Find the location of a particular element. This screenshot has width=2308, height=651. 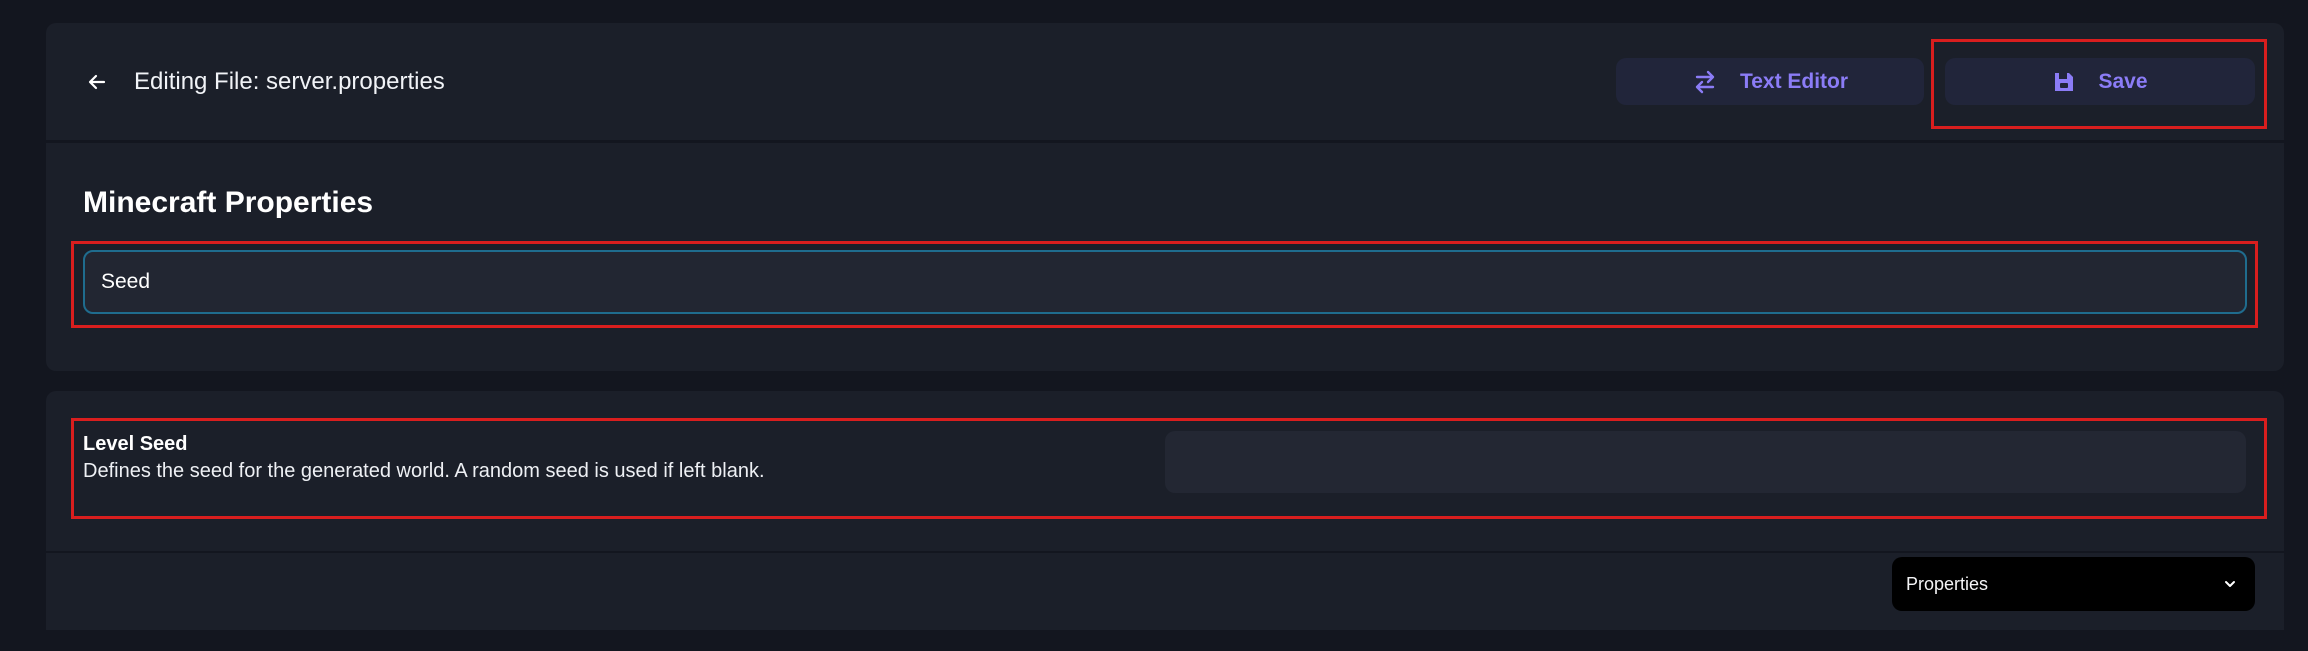

view-select-value: Properties is located at coordinates (1947, 583).